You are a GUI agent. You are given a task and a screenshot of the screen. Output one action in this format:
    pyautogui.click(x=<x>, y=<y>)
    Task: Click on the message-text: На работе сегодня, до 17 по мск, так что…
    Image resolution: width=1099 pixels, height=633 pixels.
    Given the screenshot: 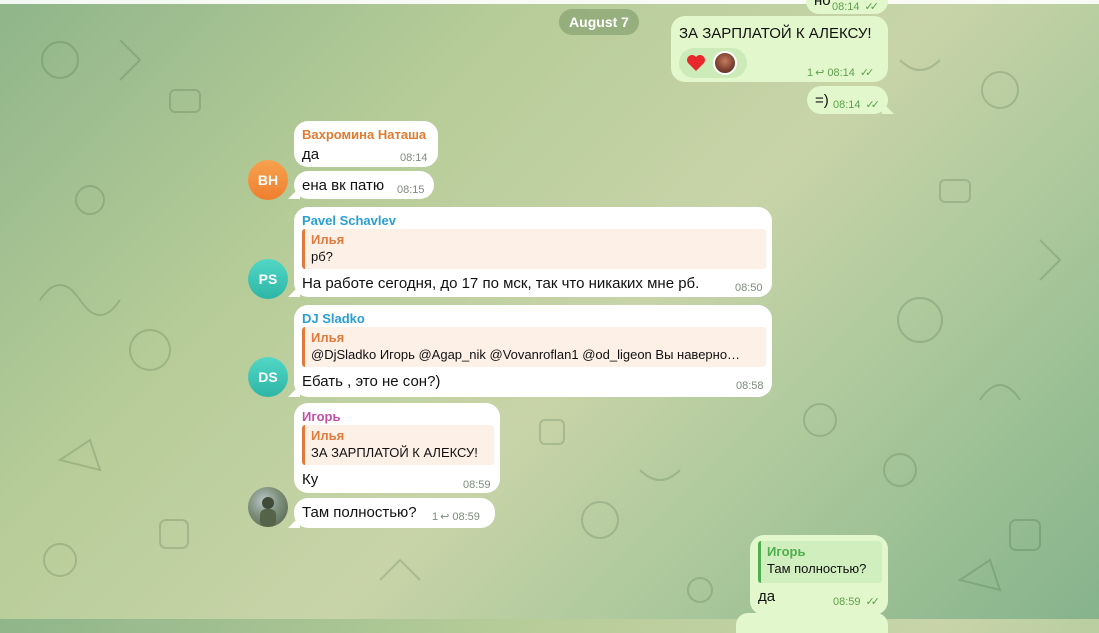 What is the action you would take?
    pyautogui.click(x=501, y=283)
    